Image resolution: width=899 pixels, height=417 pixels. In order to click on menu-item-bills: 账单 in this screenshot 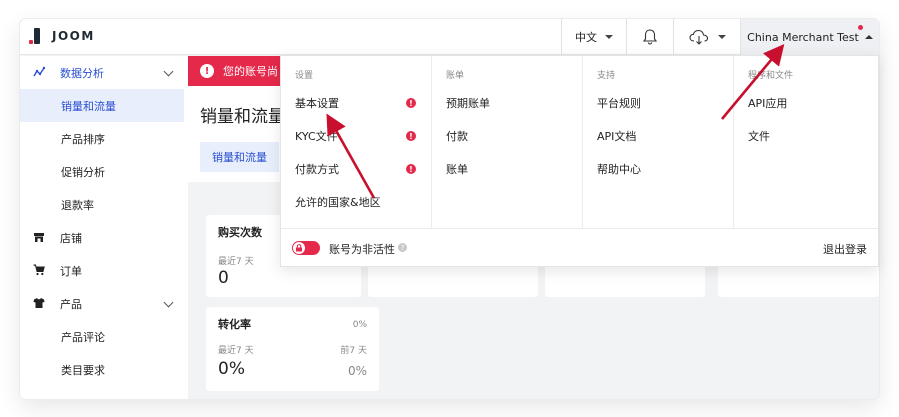, I will do `click(509, 169)`.